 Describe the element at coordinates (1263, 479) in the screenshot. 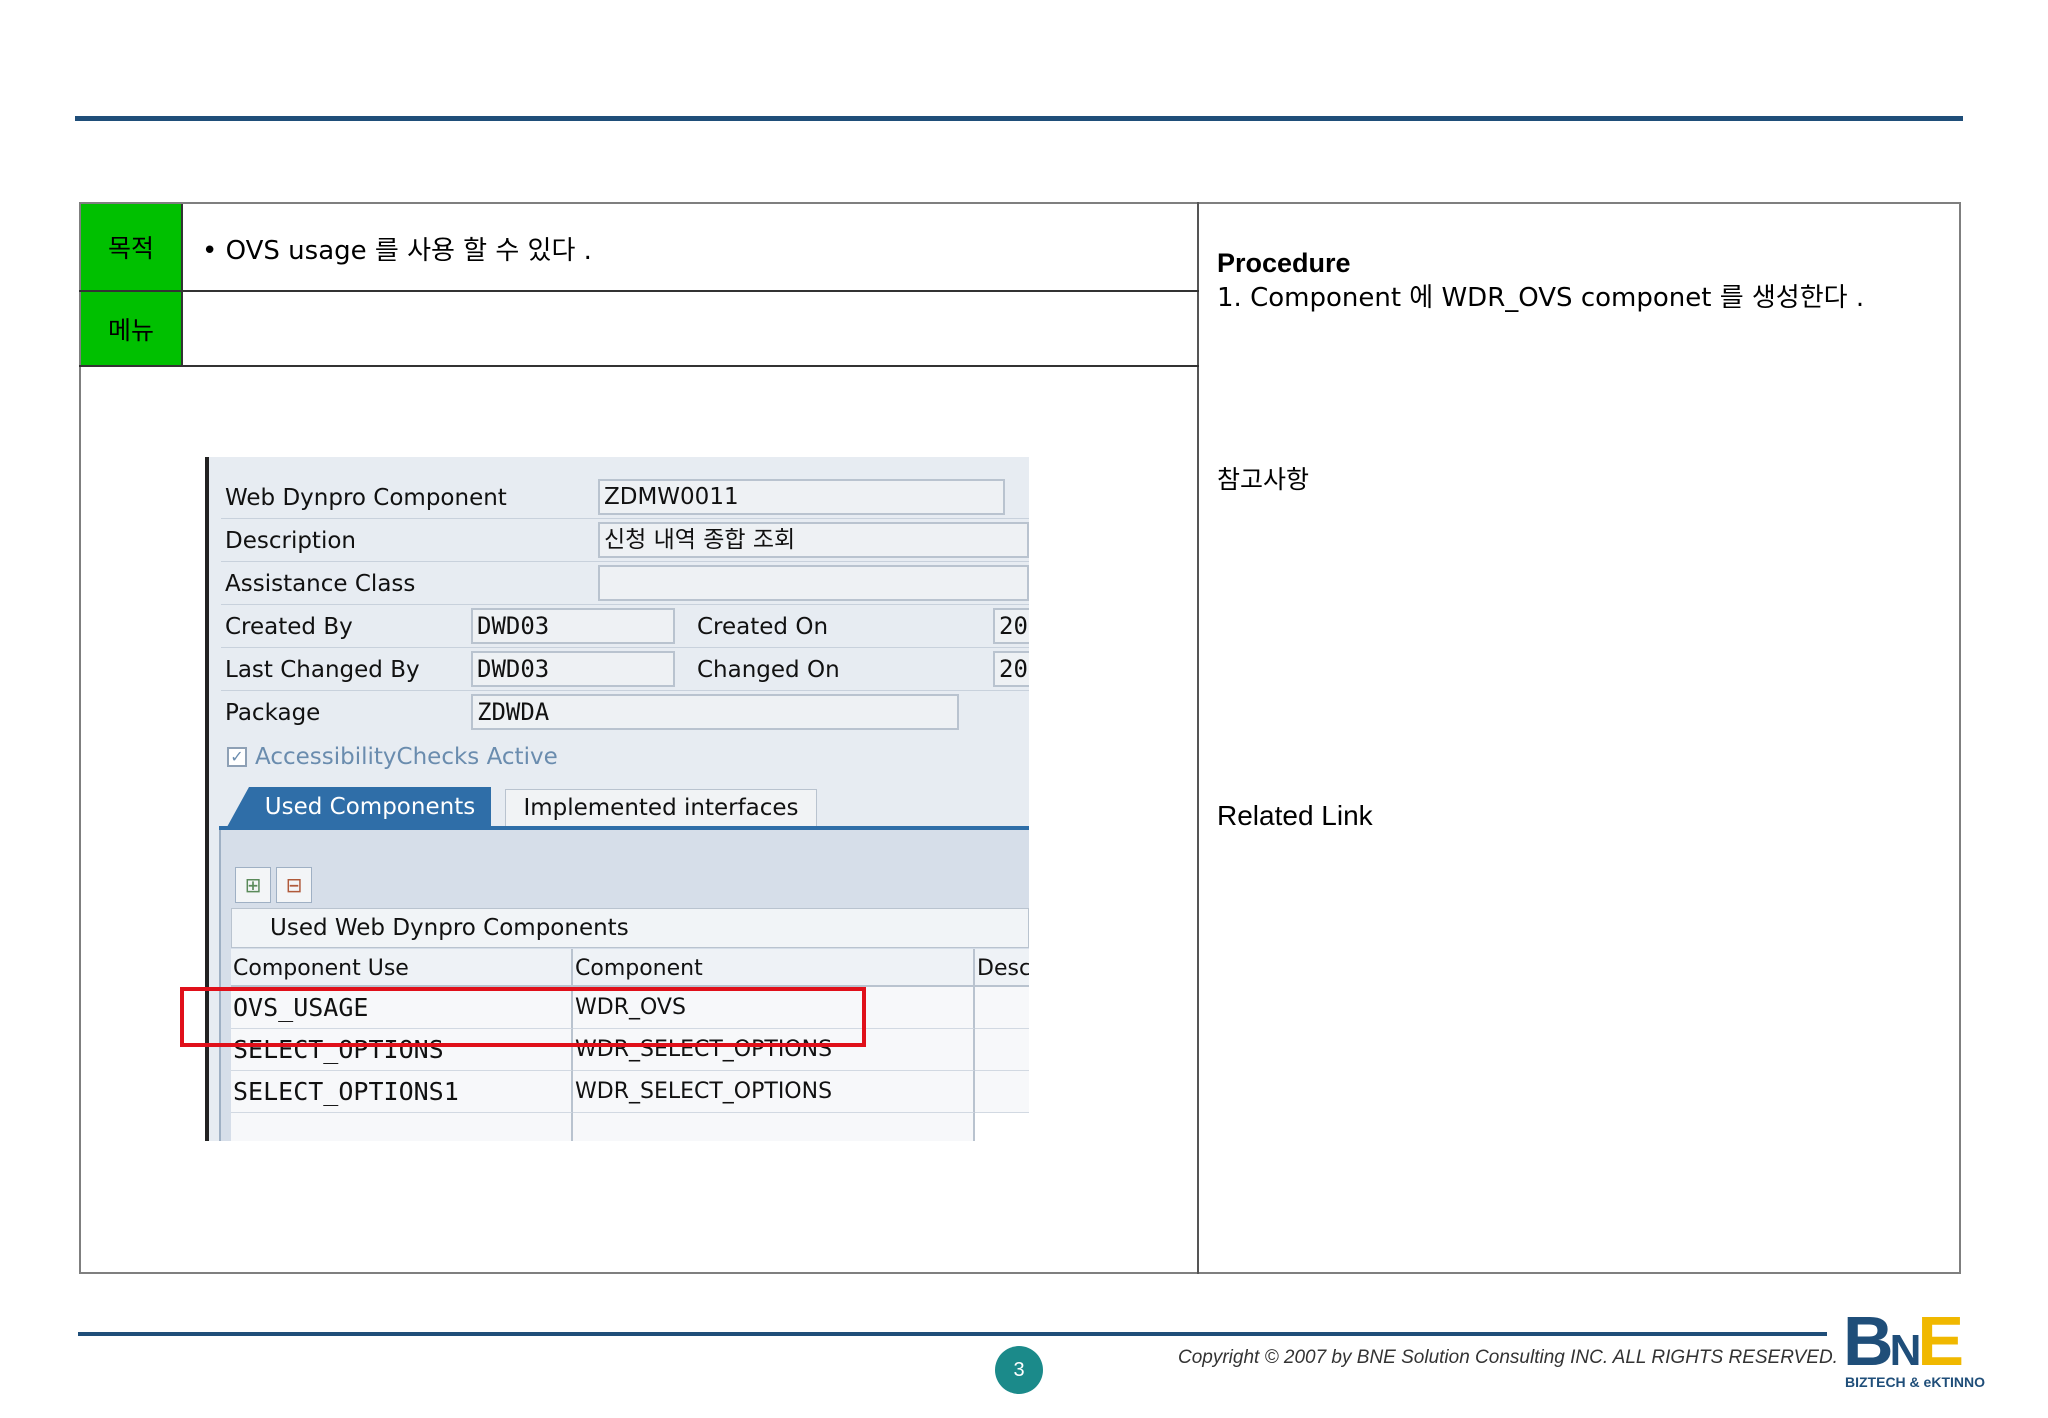

I see `note-title: 참고사항` at that location.